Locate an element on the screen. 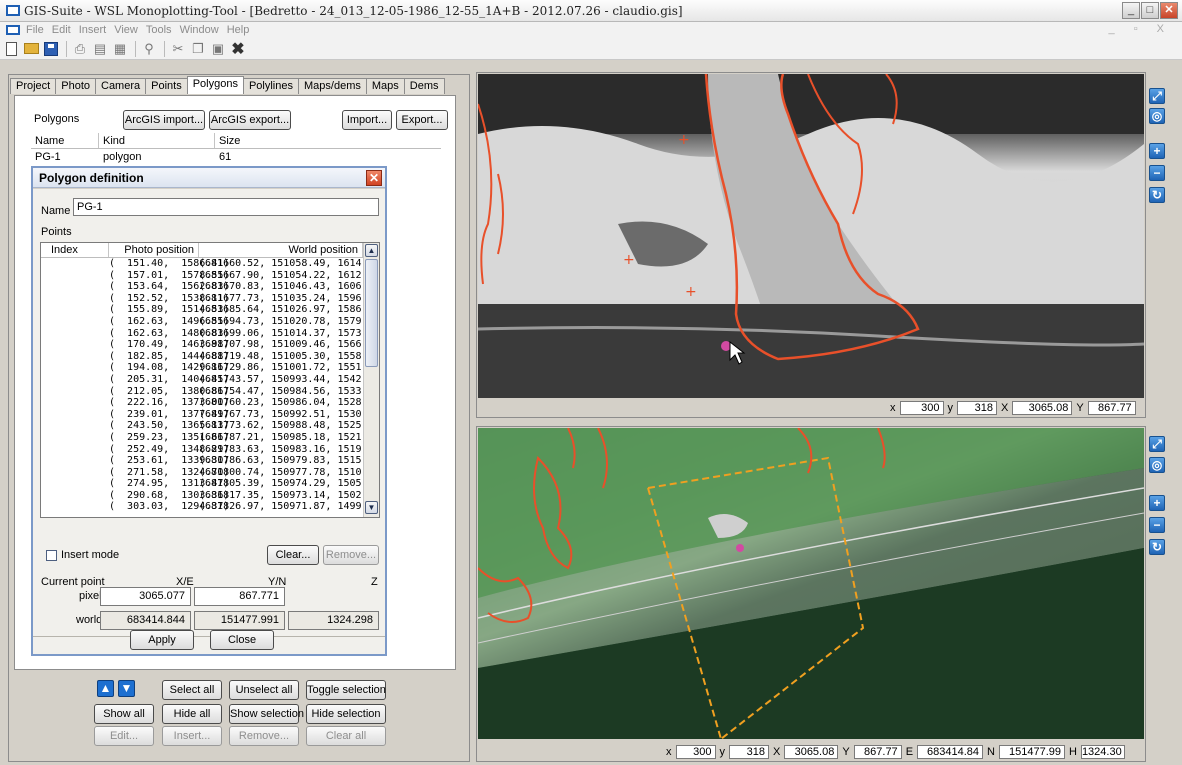 The width and height of the screenshot is (1182, 765). copy-icon: ❐ is located at coordinates (198, 49).